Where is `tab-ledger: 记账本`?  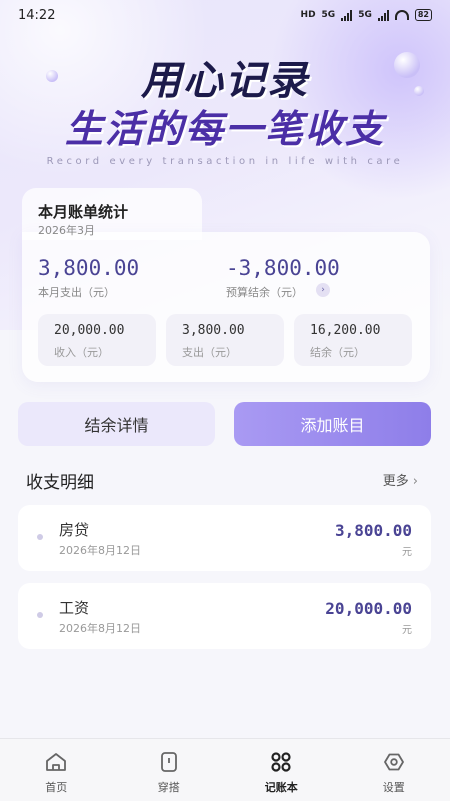
tab-ledger: 记账本 is located at coordinates (281, 770).